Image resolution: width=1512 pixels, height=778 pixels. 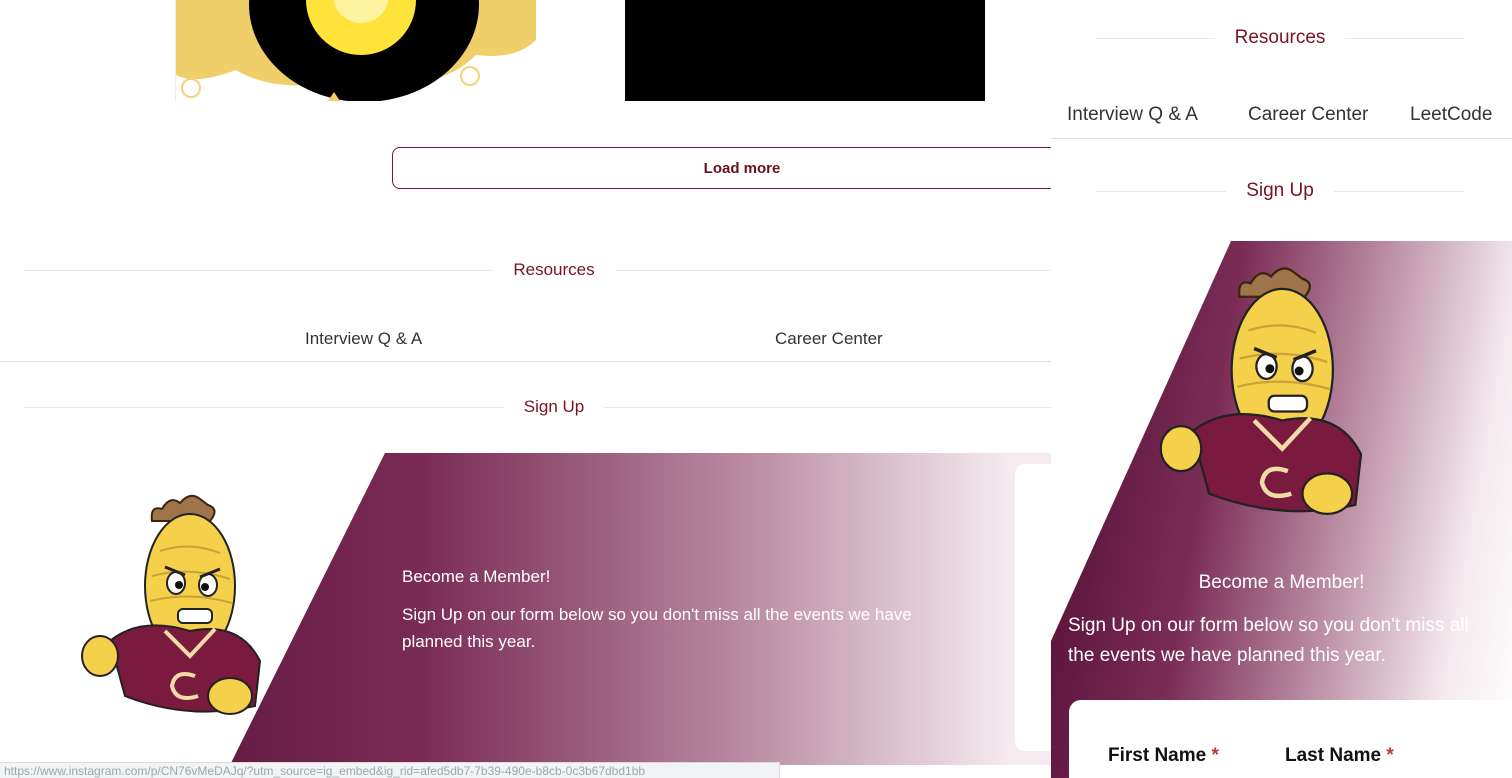 I want to click on mobile-resources-heading: Resources, so click(x=1280, y=38).